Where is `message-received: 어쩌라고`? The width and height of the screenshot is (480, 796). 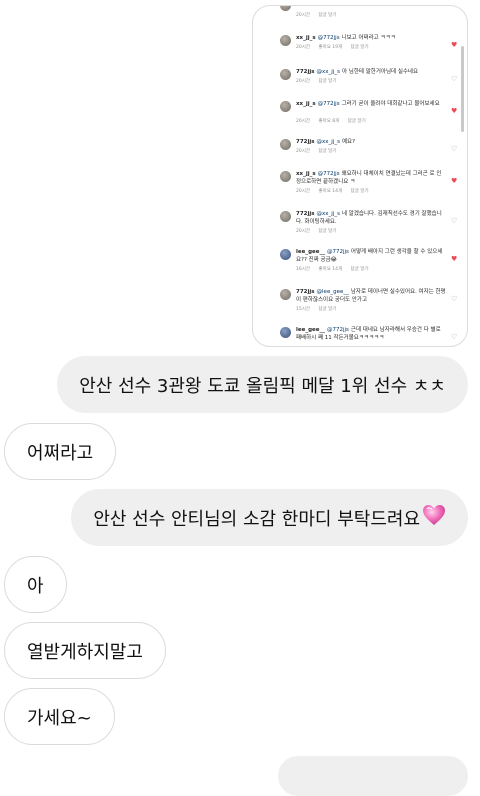 message-received: 어쩌라고 is located at coordinates (60, 451).